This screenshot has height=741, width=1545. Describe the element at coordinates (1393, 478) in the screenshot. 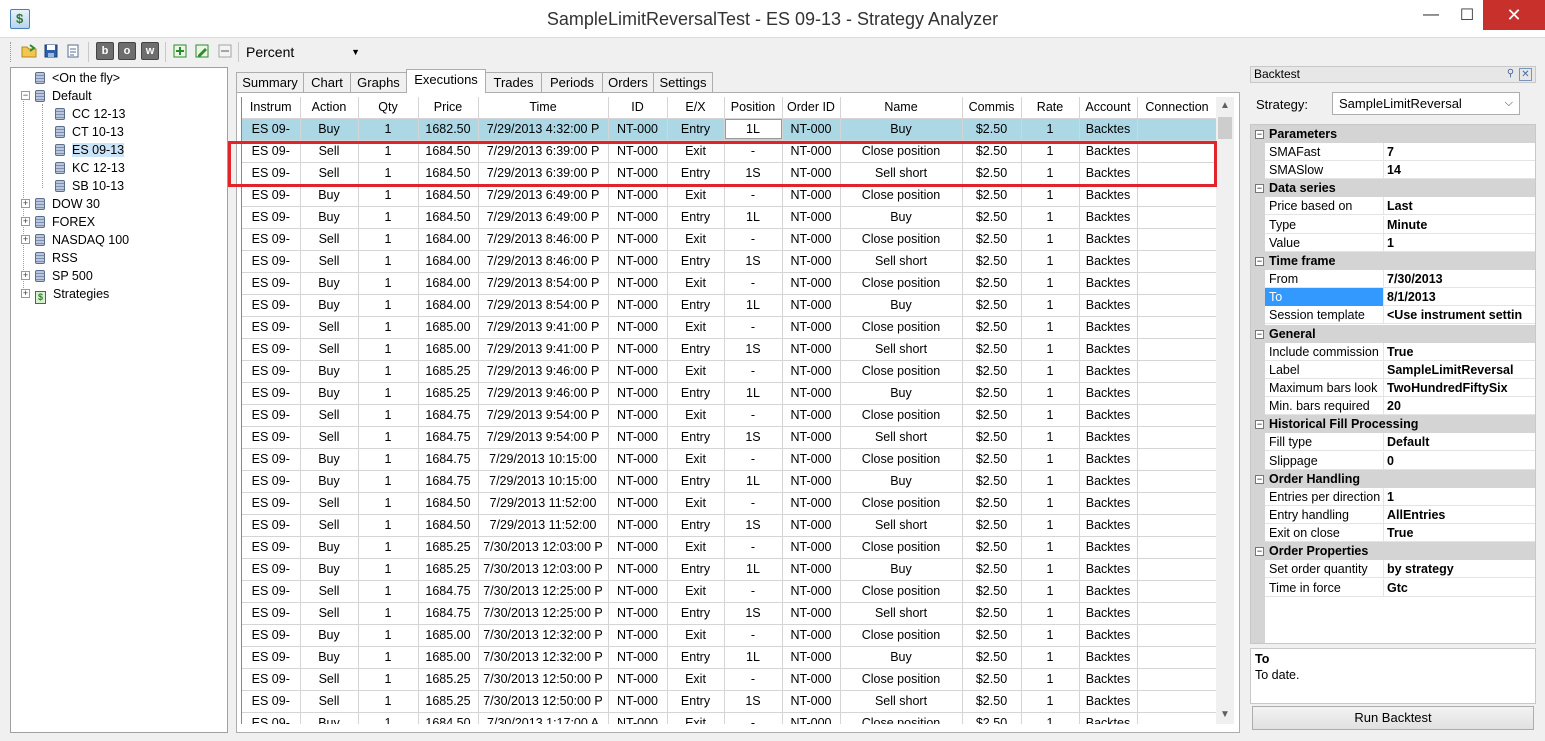

I see `property-category: − Order Handling` at that location.